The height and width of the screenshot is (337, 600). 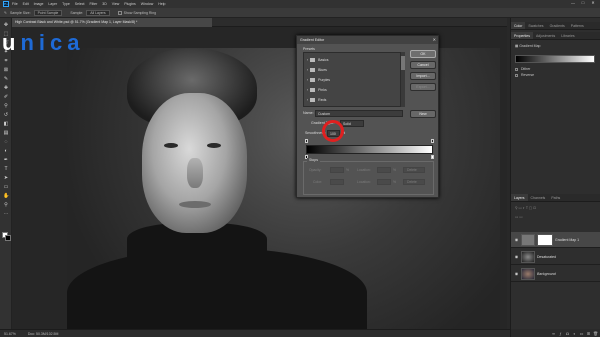 I want to click on pen-tool-icon: ✒, so click(x=6, y=160).